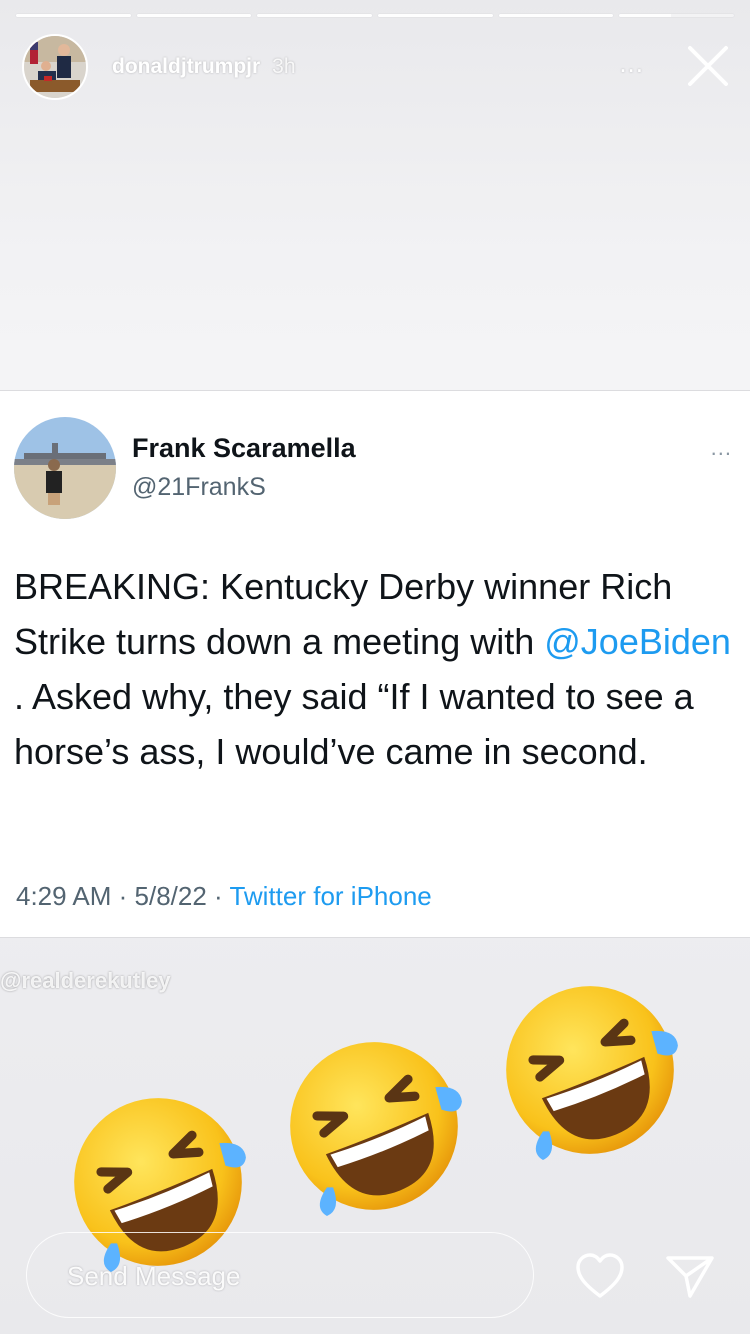 Image resolution: width=750 pixels, height=1334 pixels. Describe the element at coordinates (280, 1275) in the screenshot. I see `send-message-field: Send Message` at that location.